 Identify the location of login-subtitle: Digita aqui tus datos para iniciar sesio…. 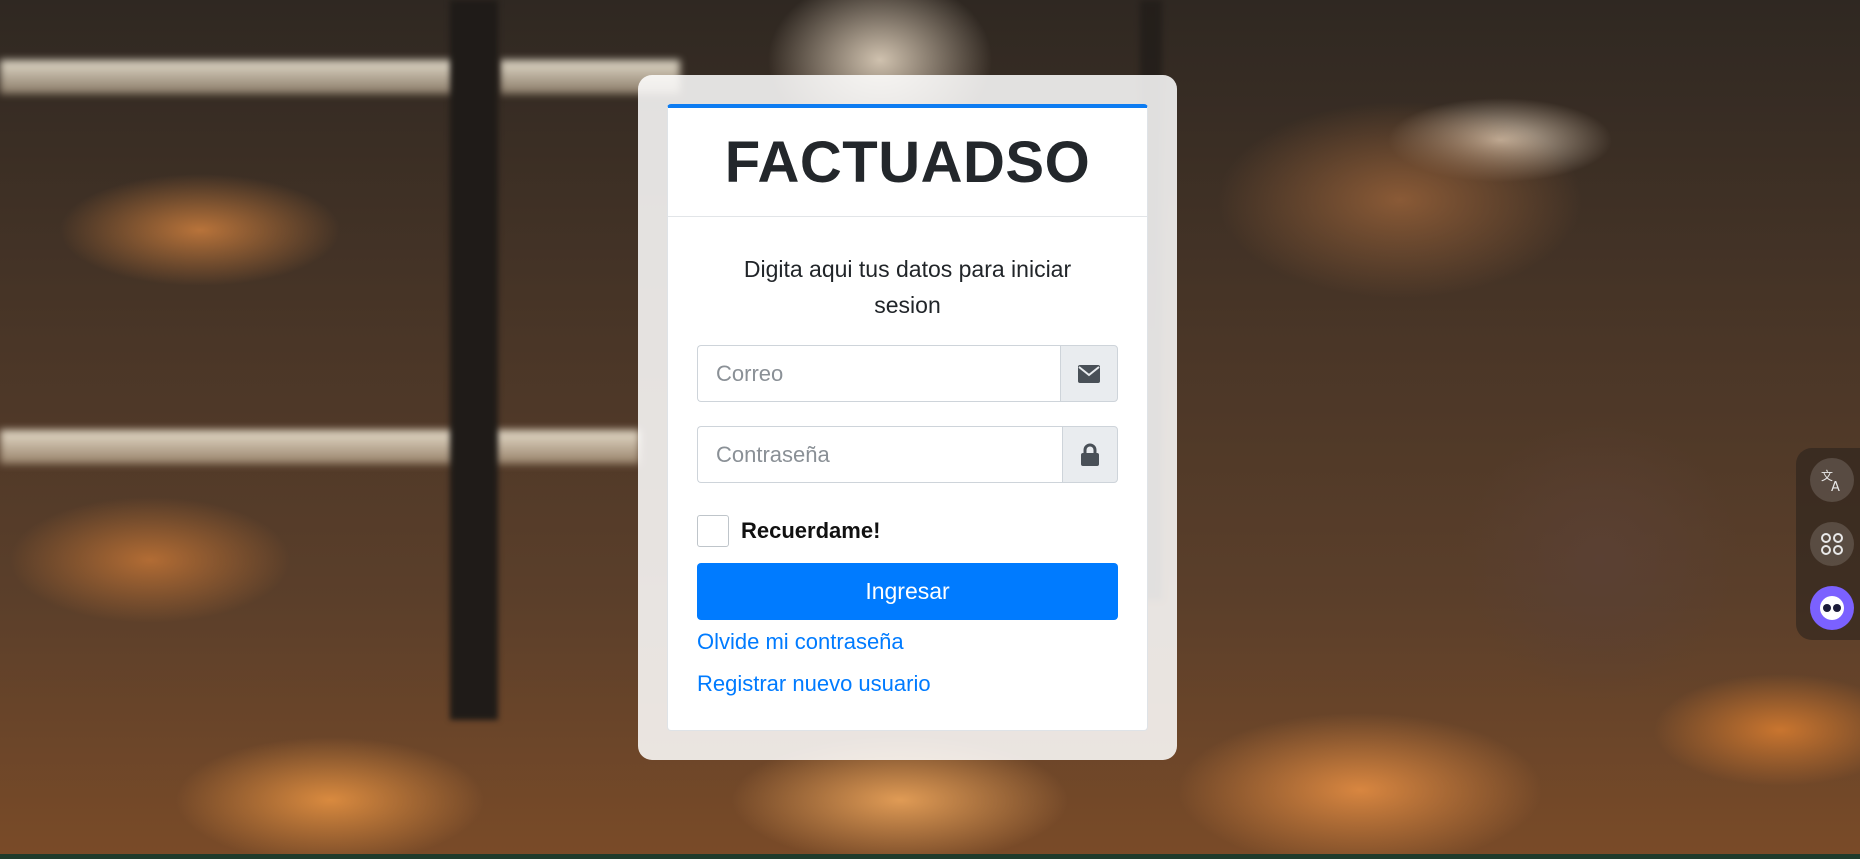
(907, 287).